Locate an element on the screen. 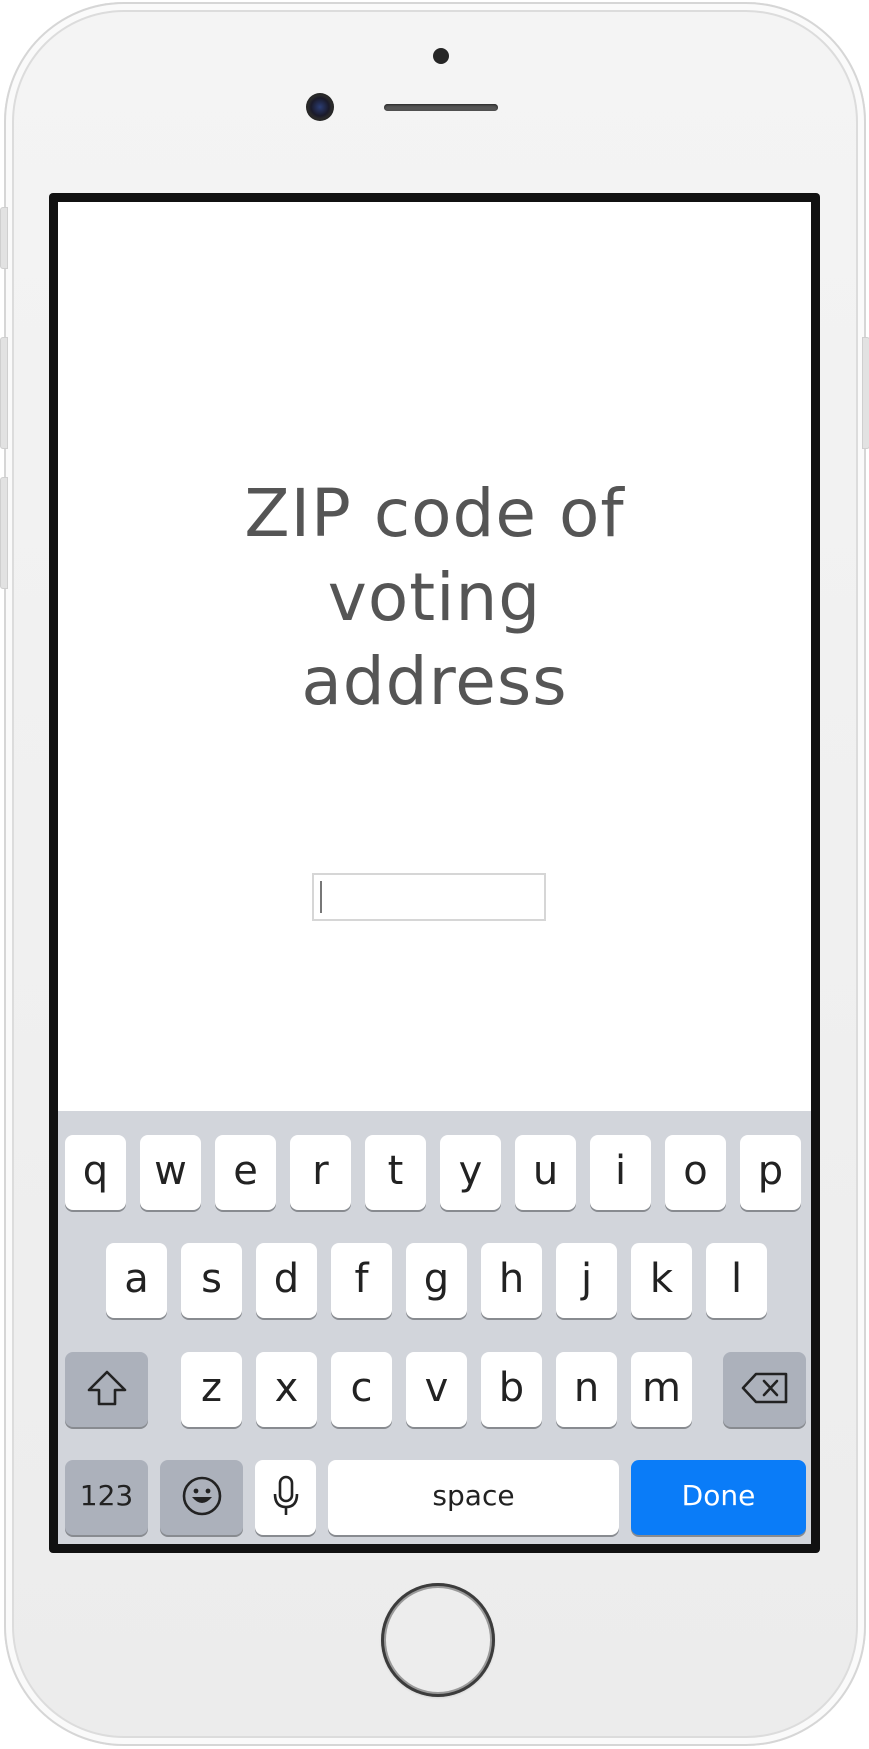 This screenshot has width=869, height=1749. done-key: Done is located at coordinates (718, 1497).